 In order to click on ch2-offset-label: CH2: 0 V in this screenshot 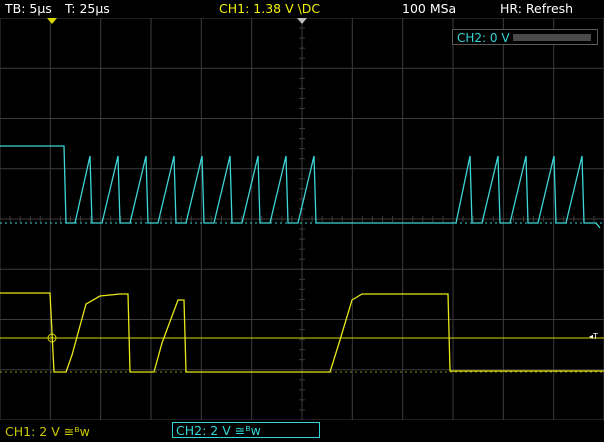, I will do `click(525, 37)`.